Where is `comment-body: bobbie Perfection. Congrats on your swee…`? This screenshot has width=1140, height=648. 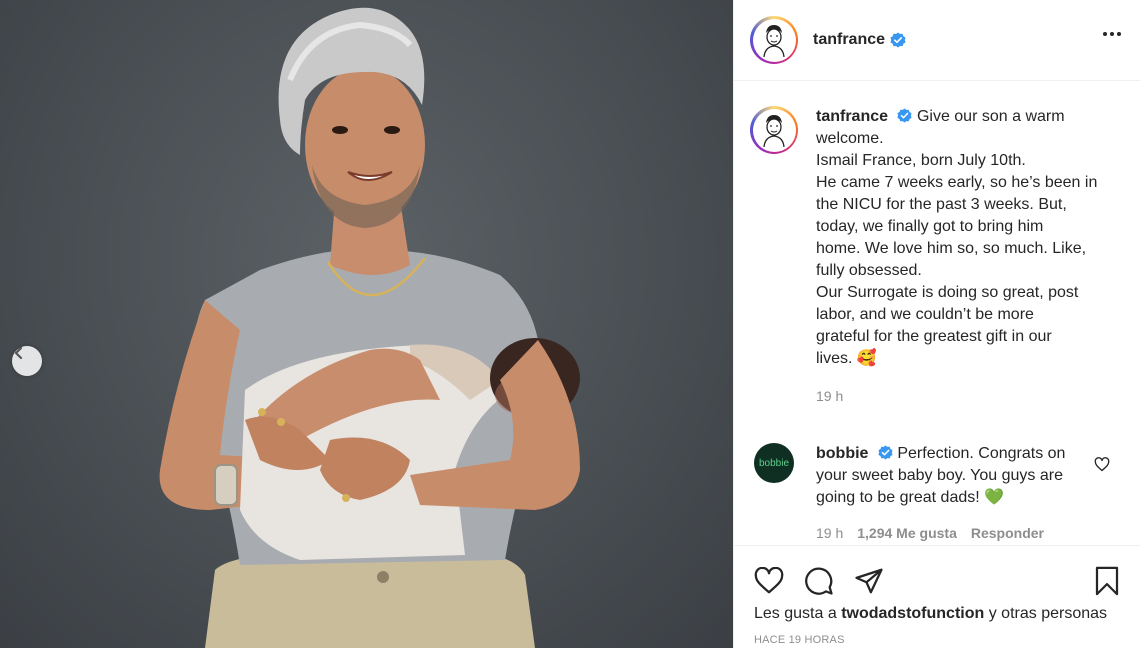 comment-body: bobbie Perfection. Congrats on your swee… is located at coordinates (946, 476).